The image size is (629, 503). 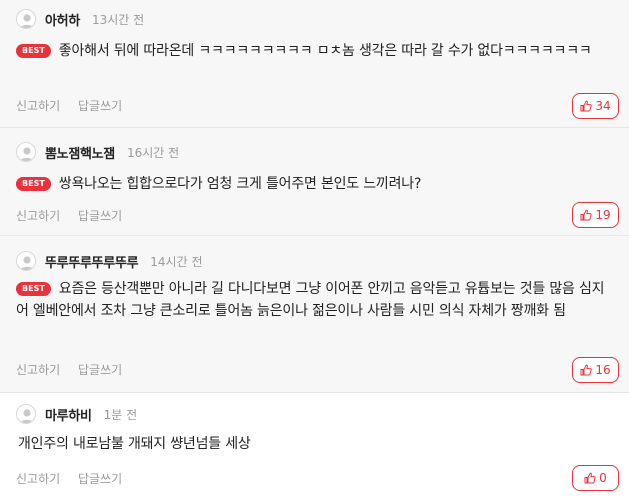 I want to click on comment-body: 개인주의 내로남불 개돼지 썅년넘들 세상, so click(x=316, y=444).